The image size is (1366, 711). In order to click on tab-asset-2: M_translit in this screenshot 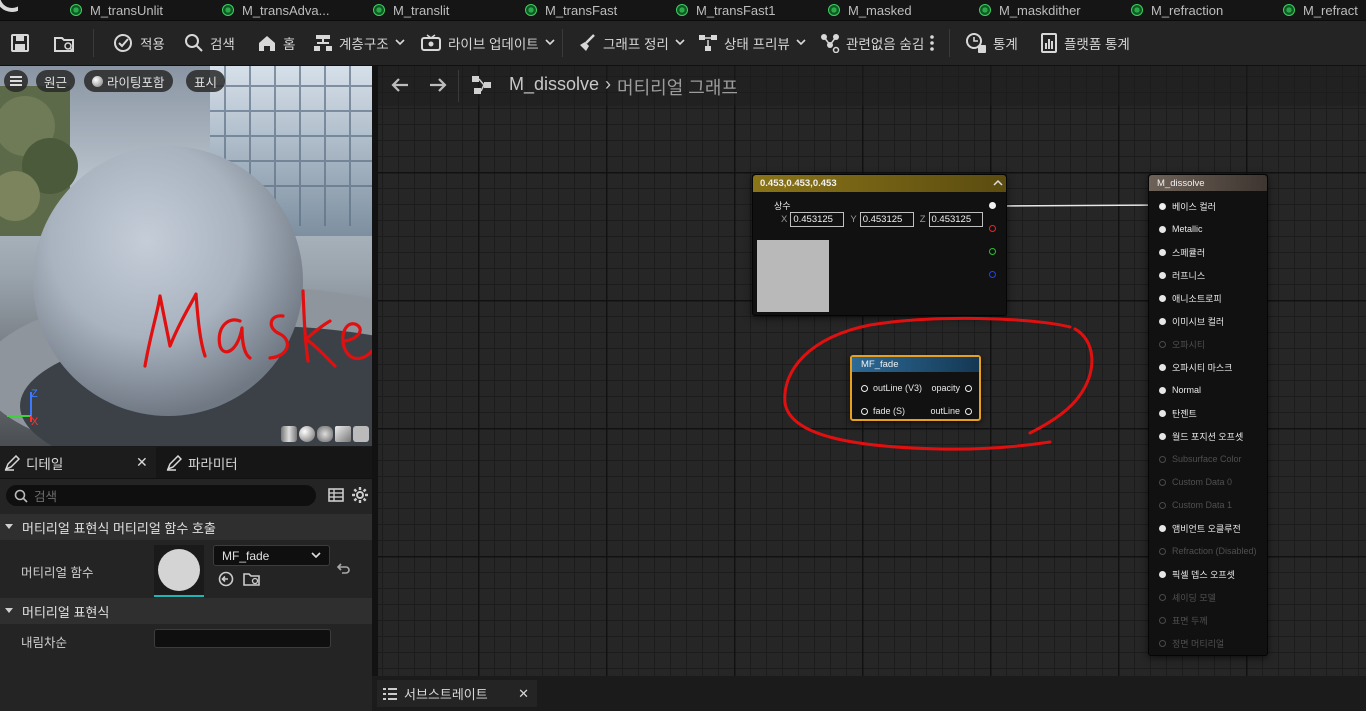, I will do `click(411, 10)`.